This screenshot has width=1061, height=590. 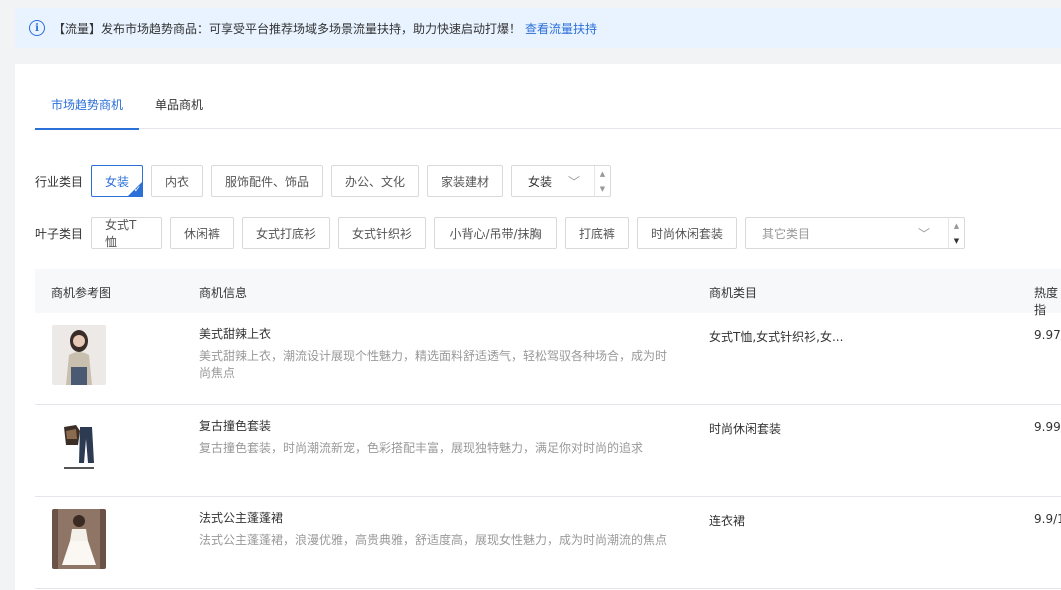 What do you see at coordinates (287, 28) in the screenshot?
I see `notice-text: 【流量】发布市场趋势商品：可享受平台推荐场域多场景流量扶持，助力快速启动打爆！` at bounding box center [287, 28].